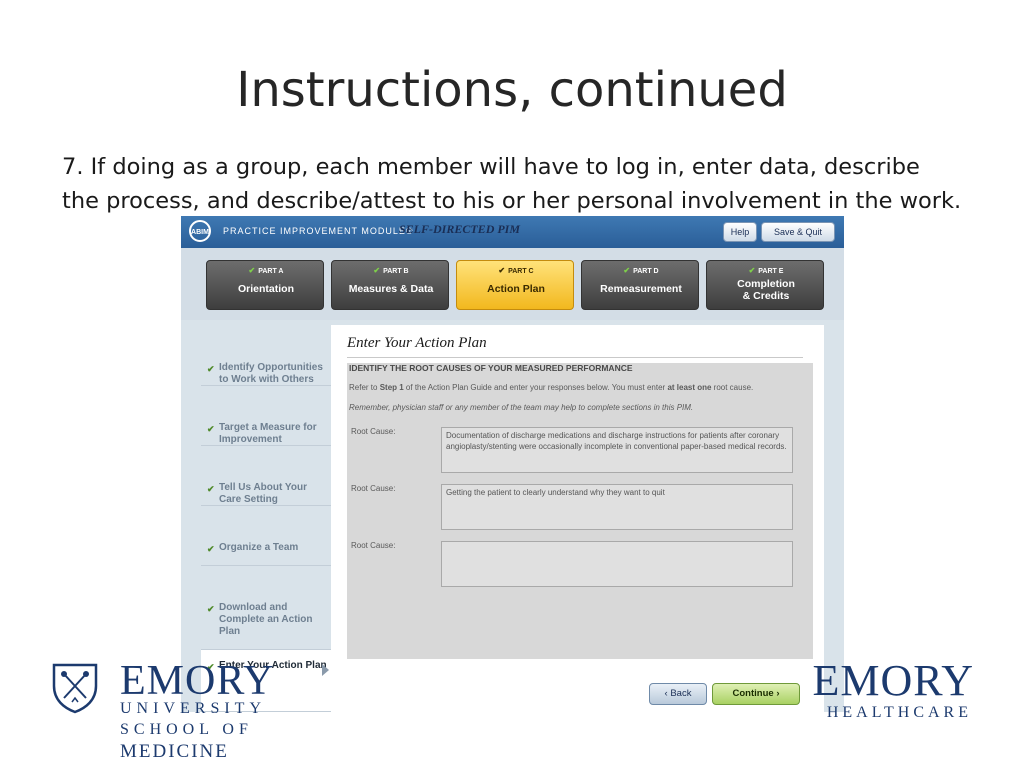 The image size is (1024, 768). Describe the element at coordinates (263, 493) in the screenshot. I see `sidebar-item-label: Tell Us About Your Care Setting` at that location.